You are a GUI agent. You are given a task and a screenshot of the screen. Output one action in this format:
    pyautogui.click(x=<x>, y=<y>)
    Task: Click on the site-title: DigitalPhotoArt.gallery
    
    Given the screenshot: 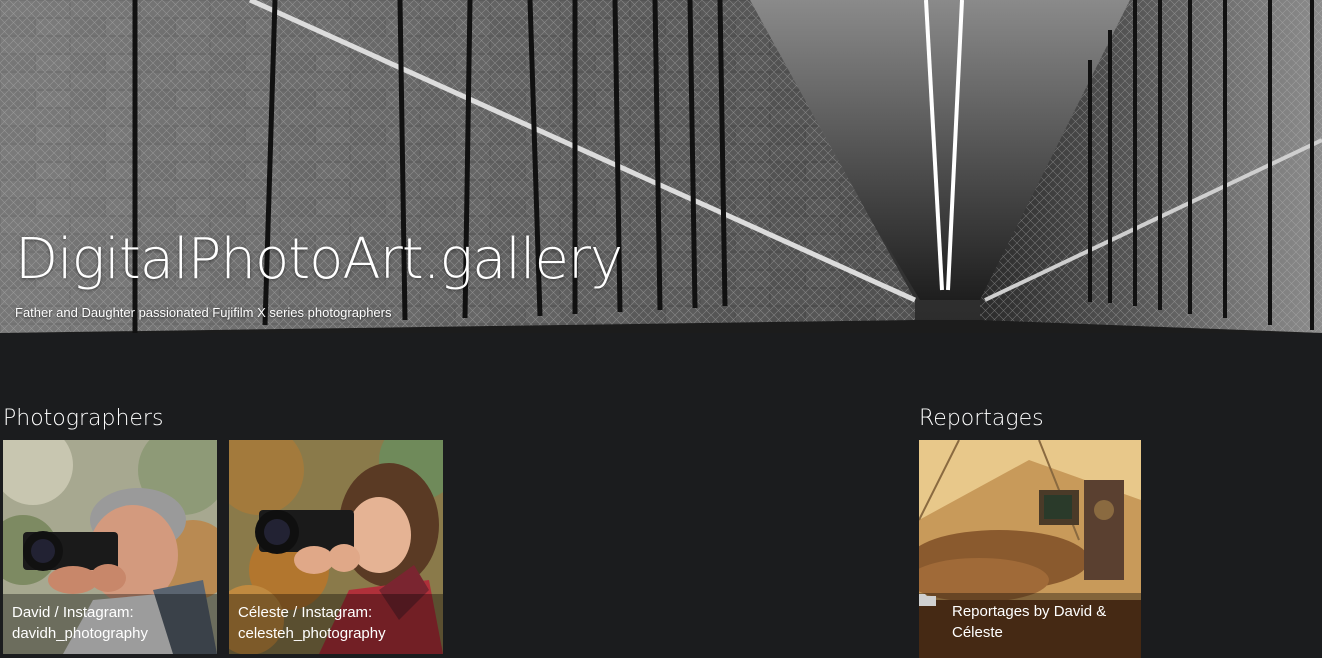 What is the action you would take?
    pyautogui.click(x=319, y=260)
    